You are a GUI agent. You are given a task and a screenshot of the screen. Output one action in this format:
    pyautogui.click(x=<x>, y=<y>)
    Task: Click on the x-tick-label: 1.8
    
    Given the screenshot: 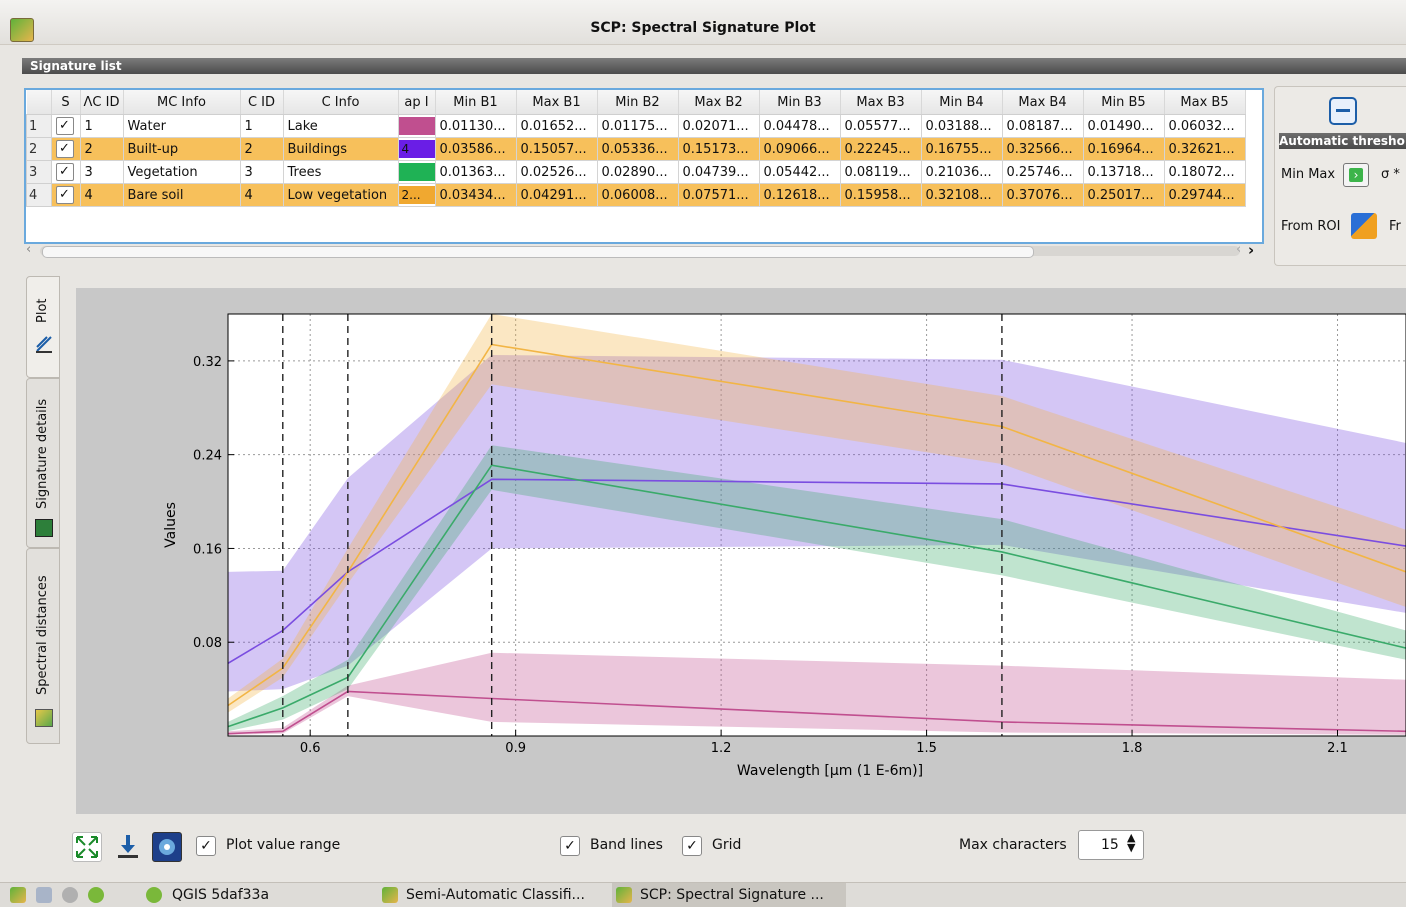 What is the action you would take?
    pyautogui.click(x=1132, y=748)
    